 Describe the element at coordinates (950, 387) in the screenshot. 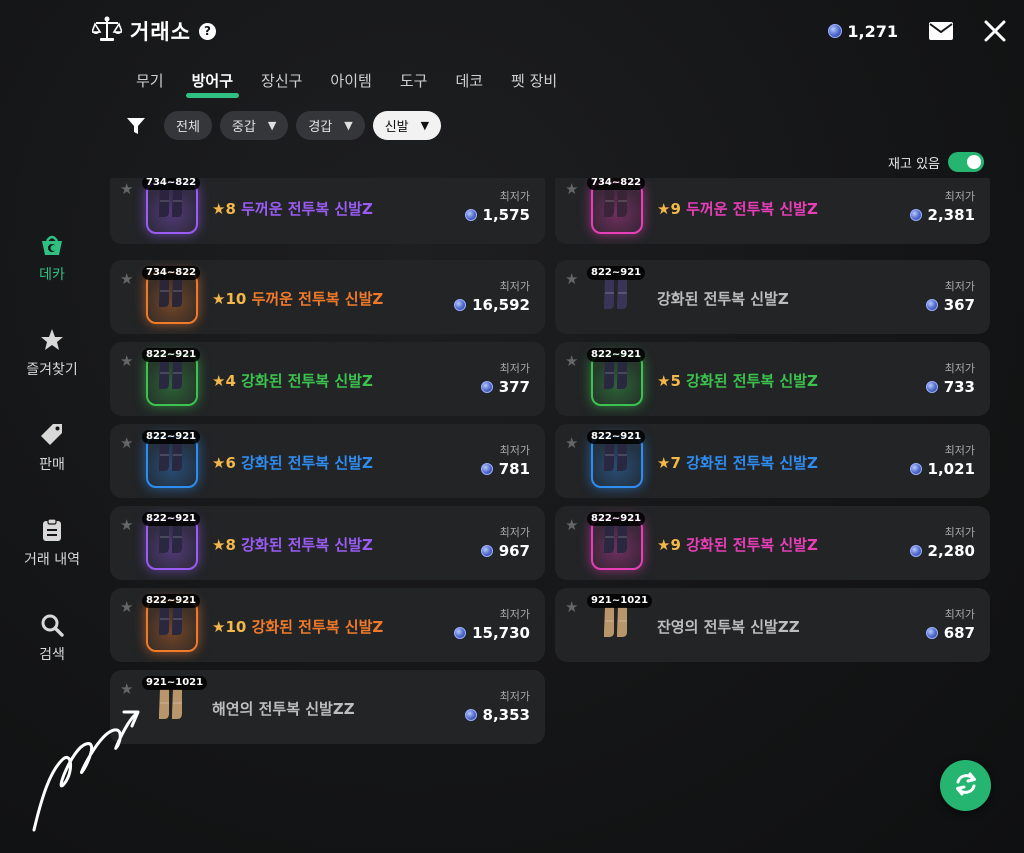

I see `item-price: 733` at that location.